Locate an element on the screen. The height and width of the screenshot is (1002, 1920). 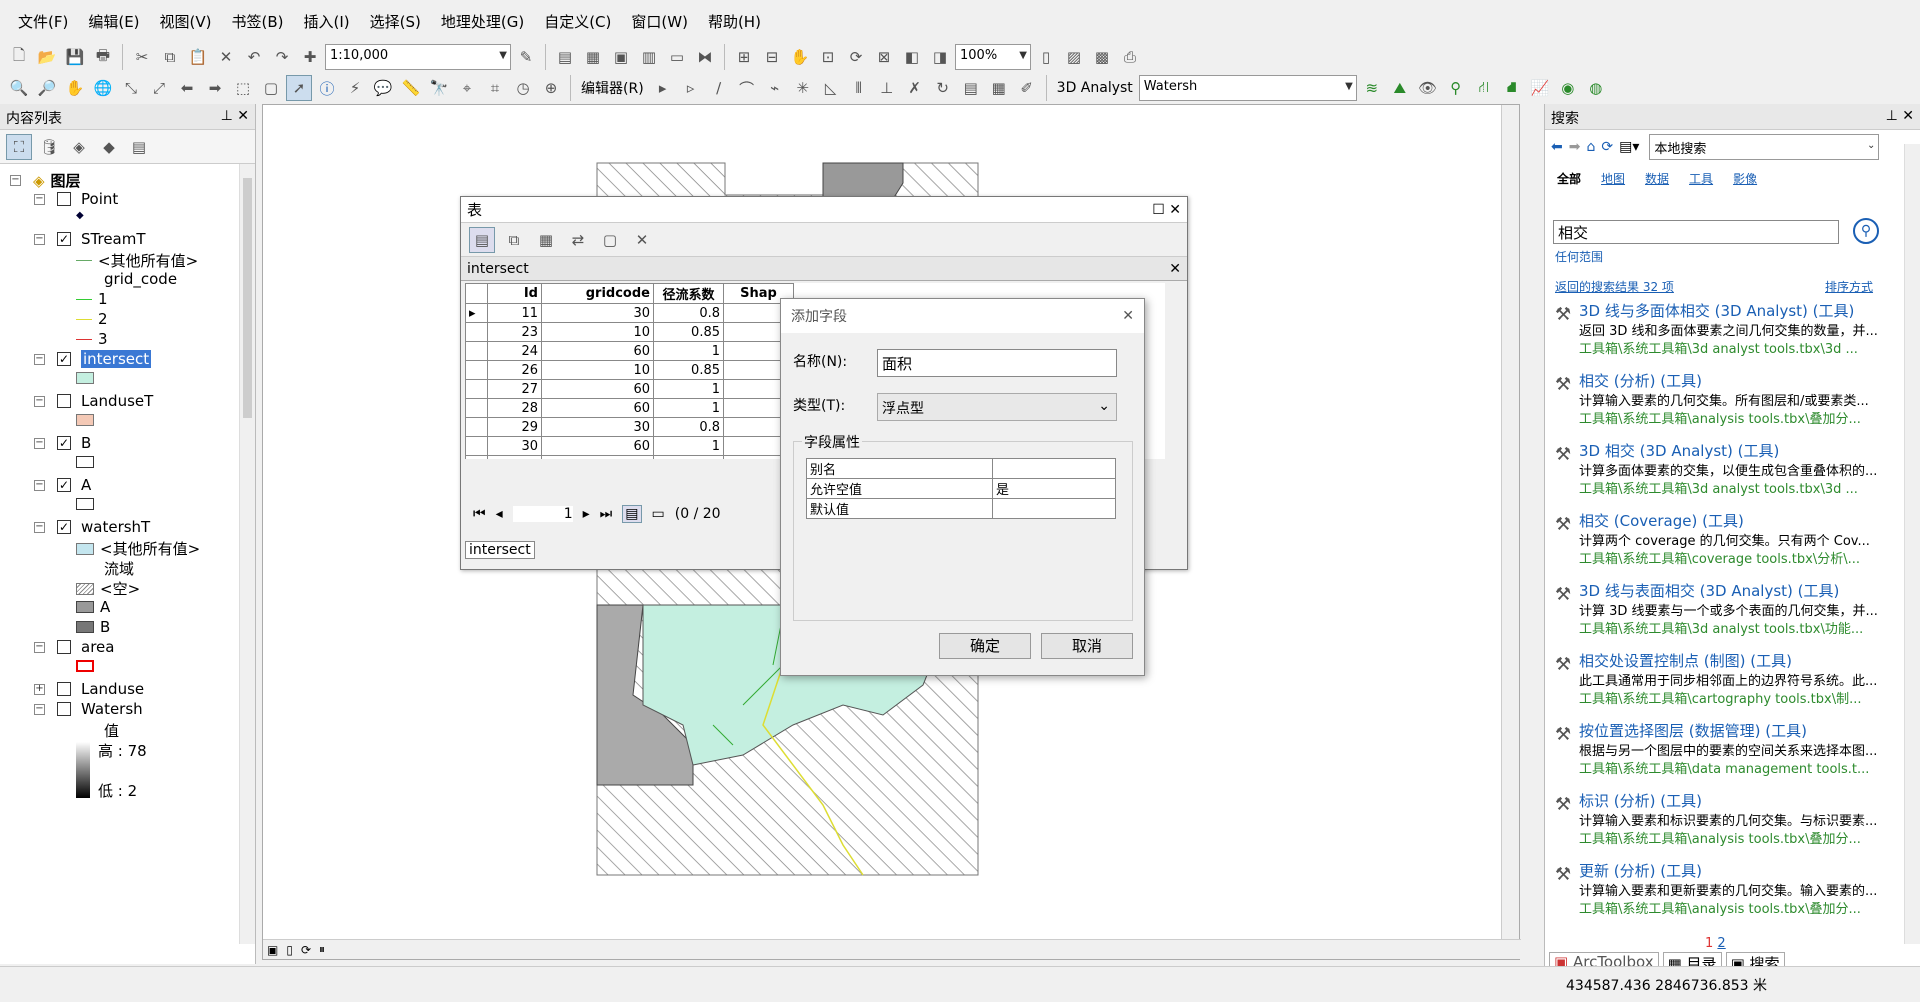
table-cell: 60 is located at coordinates (597, 446).